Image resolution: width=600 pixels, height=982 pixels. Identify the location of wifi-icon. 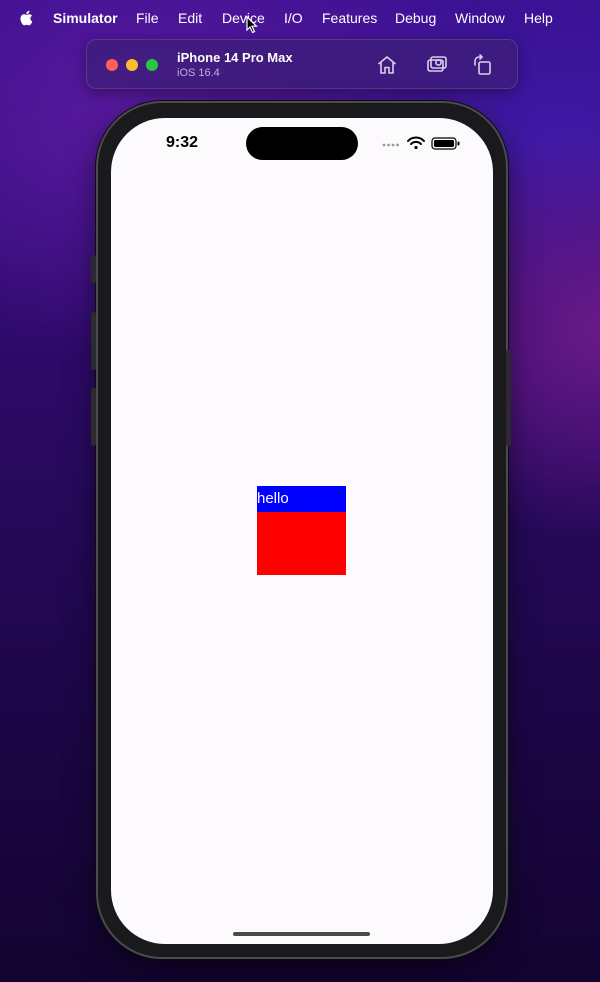
(416, 143).